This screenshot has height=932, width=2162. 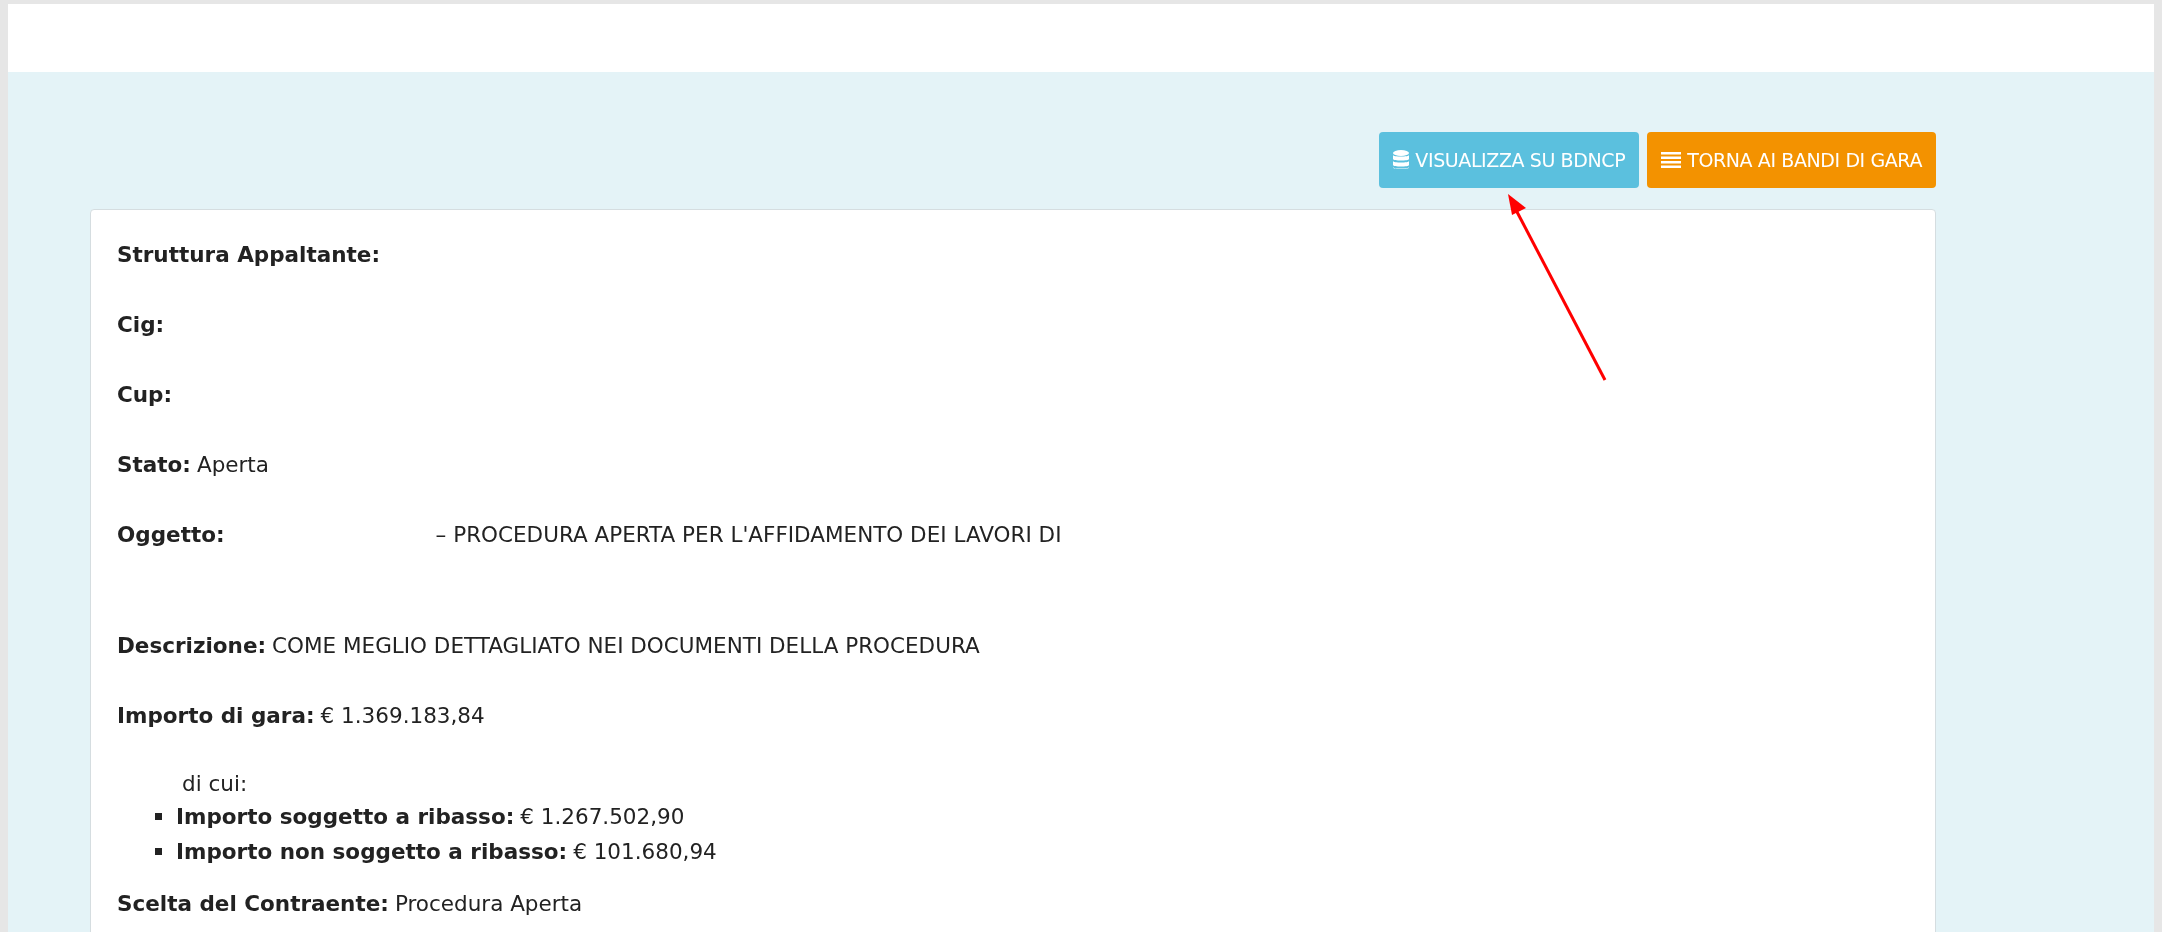 What do you see at coordinates (626, 645) in the screenshot?
I see `field-value: COME MEGLIO DETTAGLIATO NEI DOCUMENTI DELLA PROCEDURA` at bounding box center [626, 645].